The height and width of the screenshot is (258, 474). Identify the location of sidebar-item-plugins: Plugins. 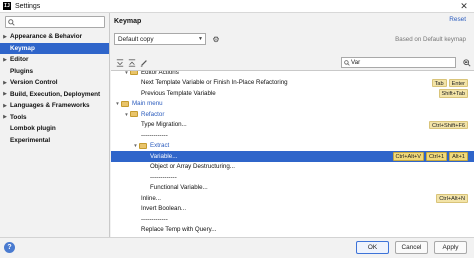
(54, 71).